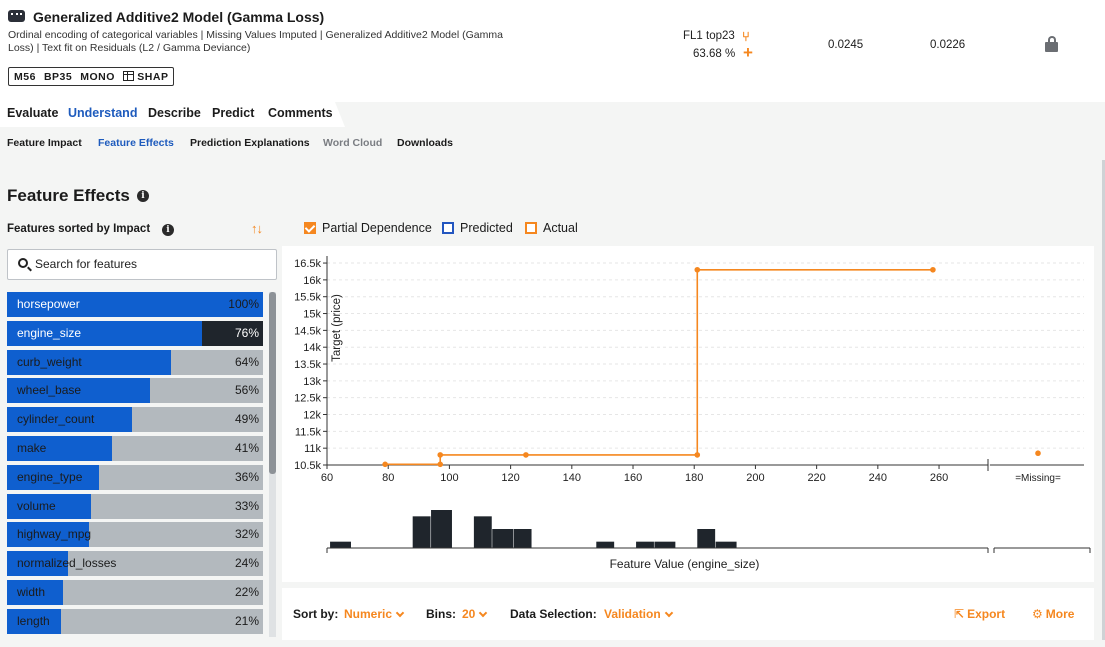  What do you see at coordinates (300, 113) in the screenshot?
I see `tab-comments: Comments` at bounding box center [300, 113].